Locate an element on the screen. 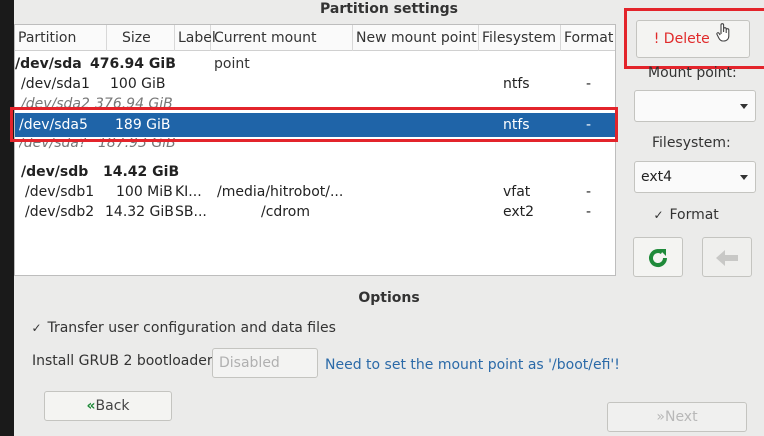  table-row: /dev/sda1 100 GiB ntfs - is located at coordinates (315, 84).